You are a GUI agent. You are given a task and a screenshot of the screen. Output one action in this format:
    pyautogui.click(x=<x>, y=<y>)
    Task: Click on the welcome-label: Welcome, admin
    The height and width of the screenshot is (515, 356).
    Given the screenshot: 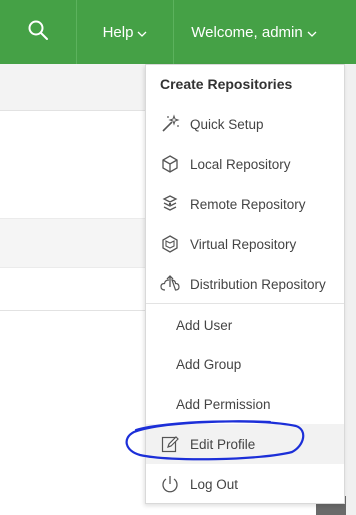 What is the action you would take?
    pyautogui.click(x=247, y=32)
    